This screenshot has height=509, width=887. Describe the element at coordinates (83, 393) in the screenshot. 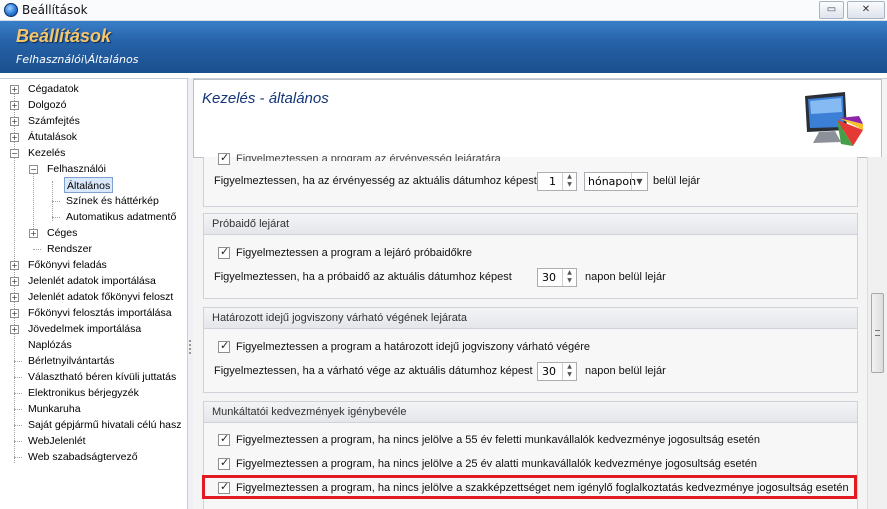

I see `tree-item-elektronikus: Elektronikus bérjegyzék` at that location.